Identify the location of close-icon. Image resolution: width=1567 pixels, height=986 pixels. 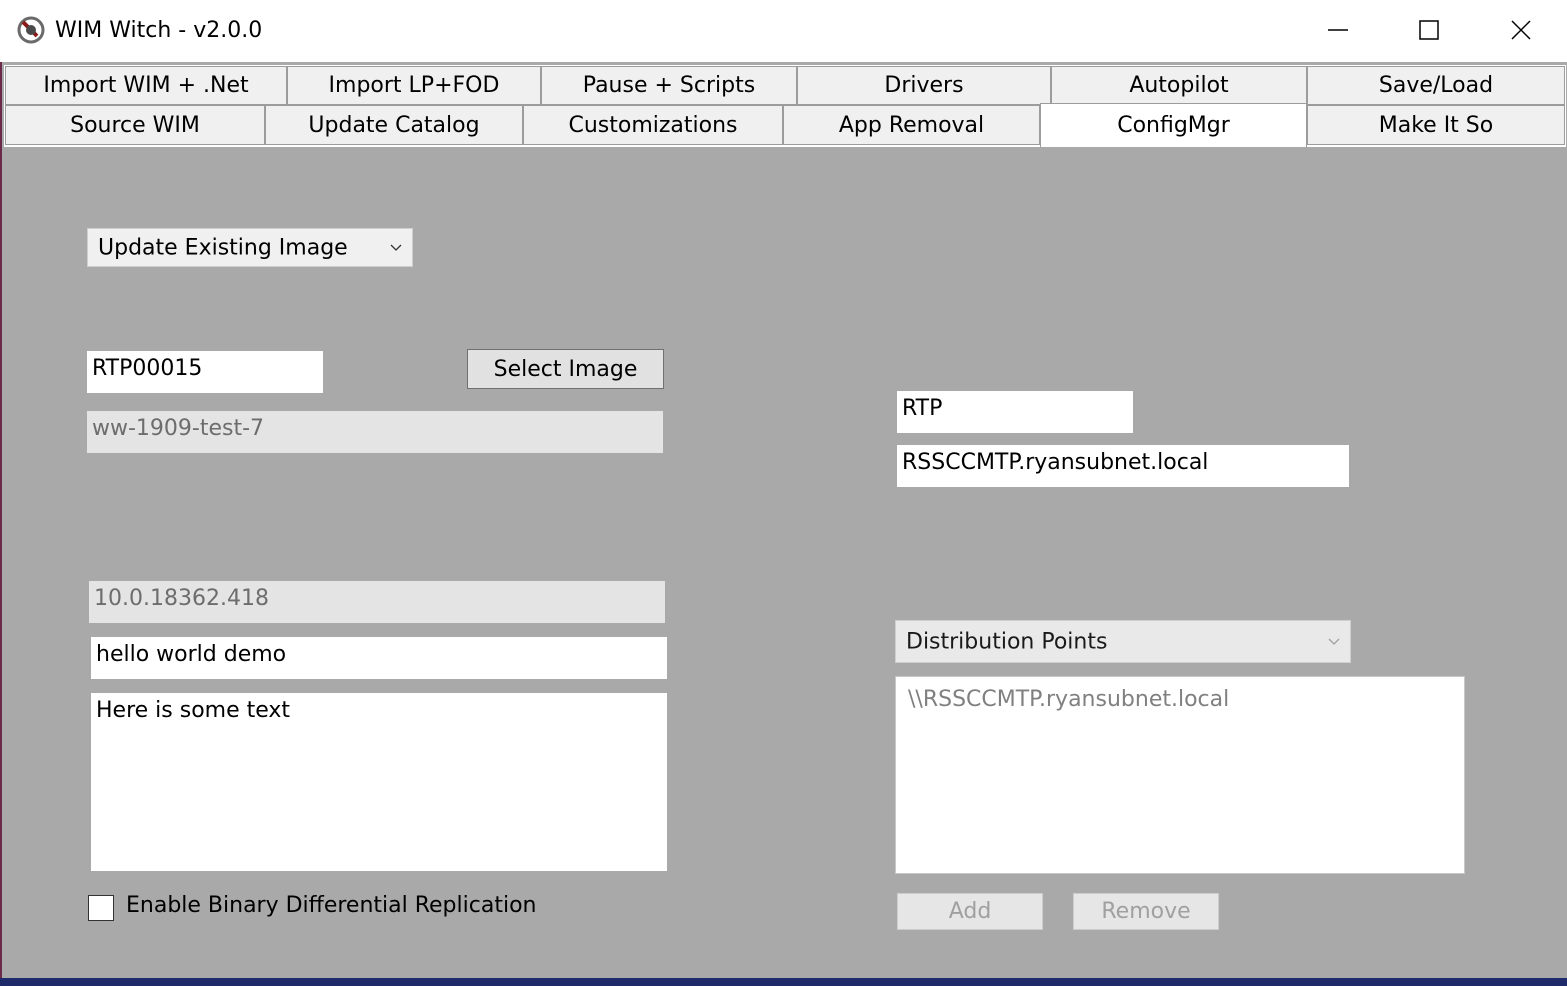
(1521, 30).